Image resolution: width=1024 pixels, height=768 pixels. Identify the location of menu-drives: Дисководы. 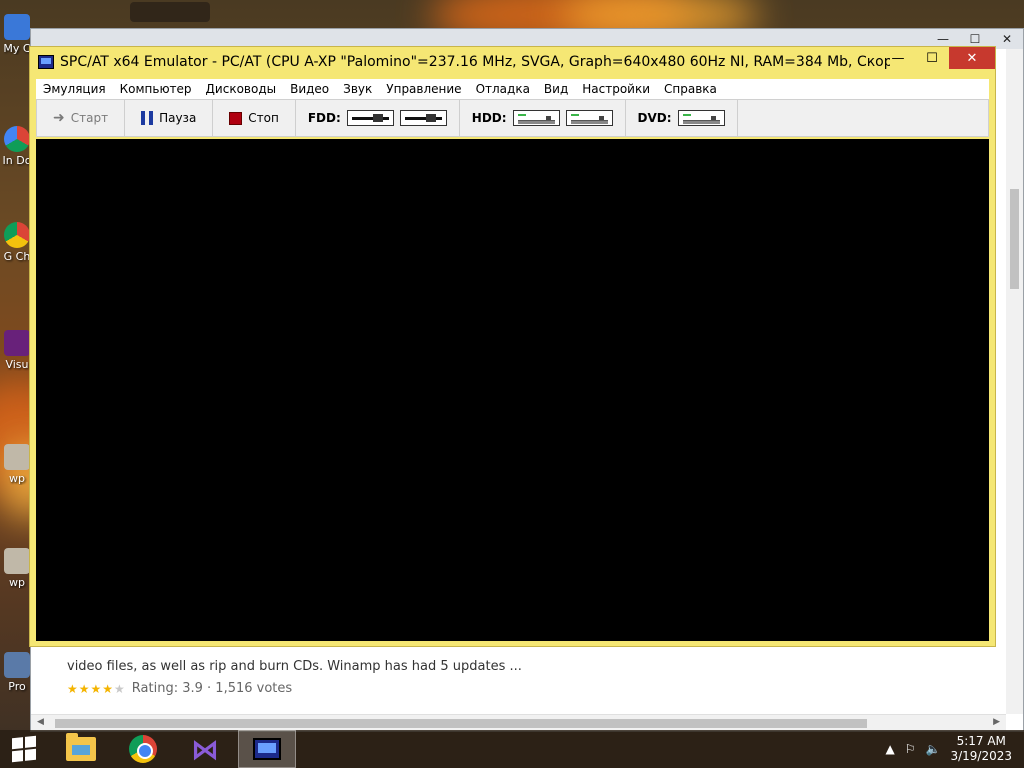
(241, 89).